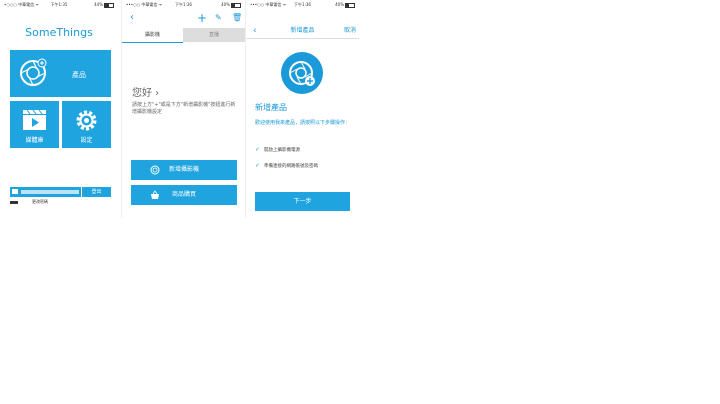 The height and width of the screenshot is (404, 720). Describe the element at coordinates (34, 140) in the screenshot. I see `media-library-tile-label: 媒體庫` at that location.